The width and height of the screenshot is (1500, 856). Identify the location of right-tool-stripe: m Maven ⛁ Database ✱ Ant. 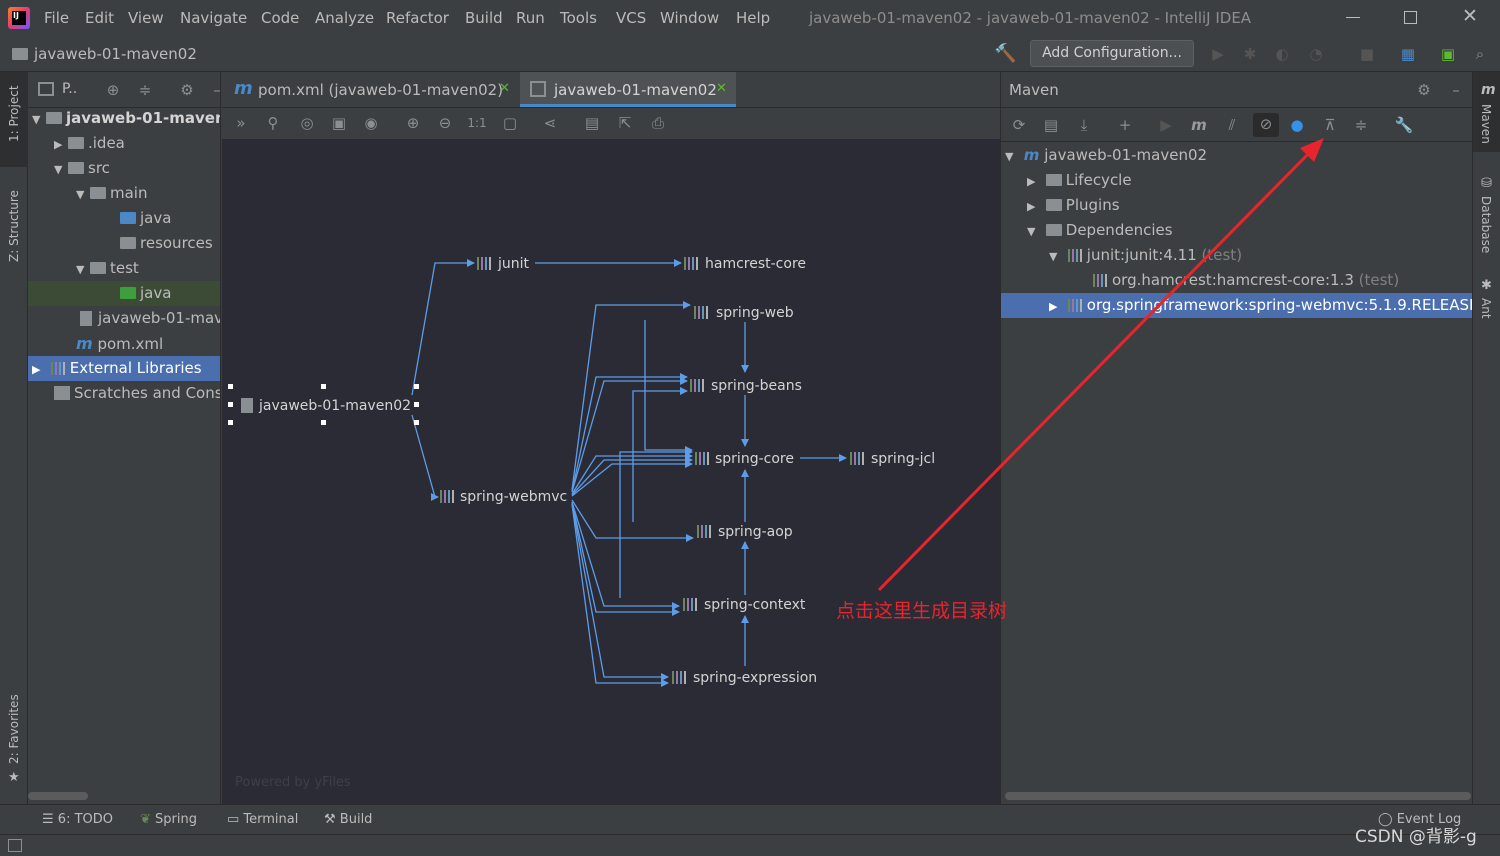
(1486, 438).